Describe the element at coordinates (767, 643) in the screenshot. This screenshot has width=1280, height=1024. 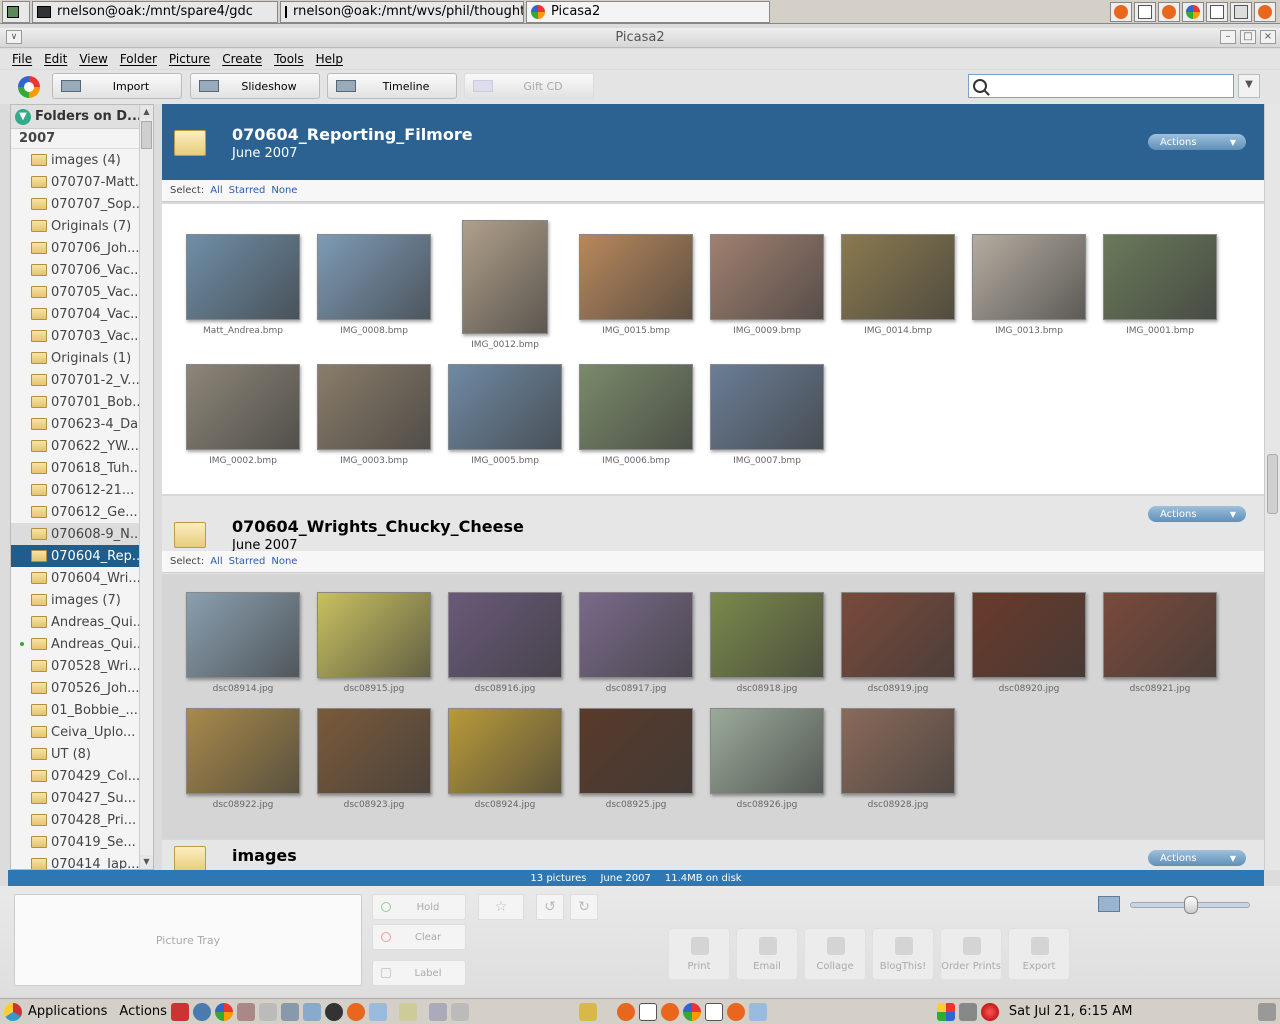
I see `photo-thumbnail: dsc08918.jpg` at that location.